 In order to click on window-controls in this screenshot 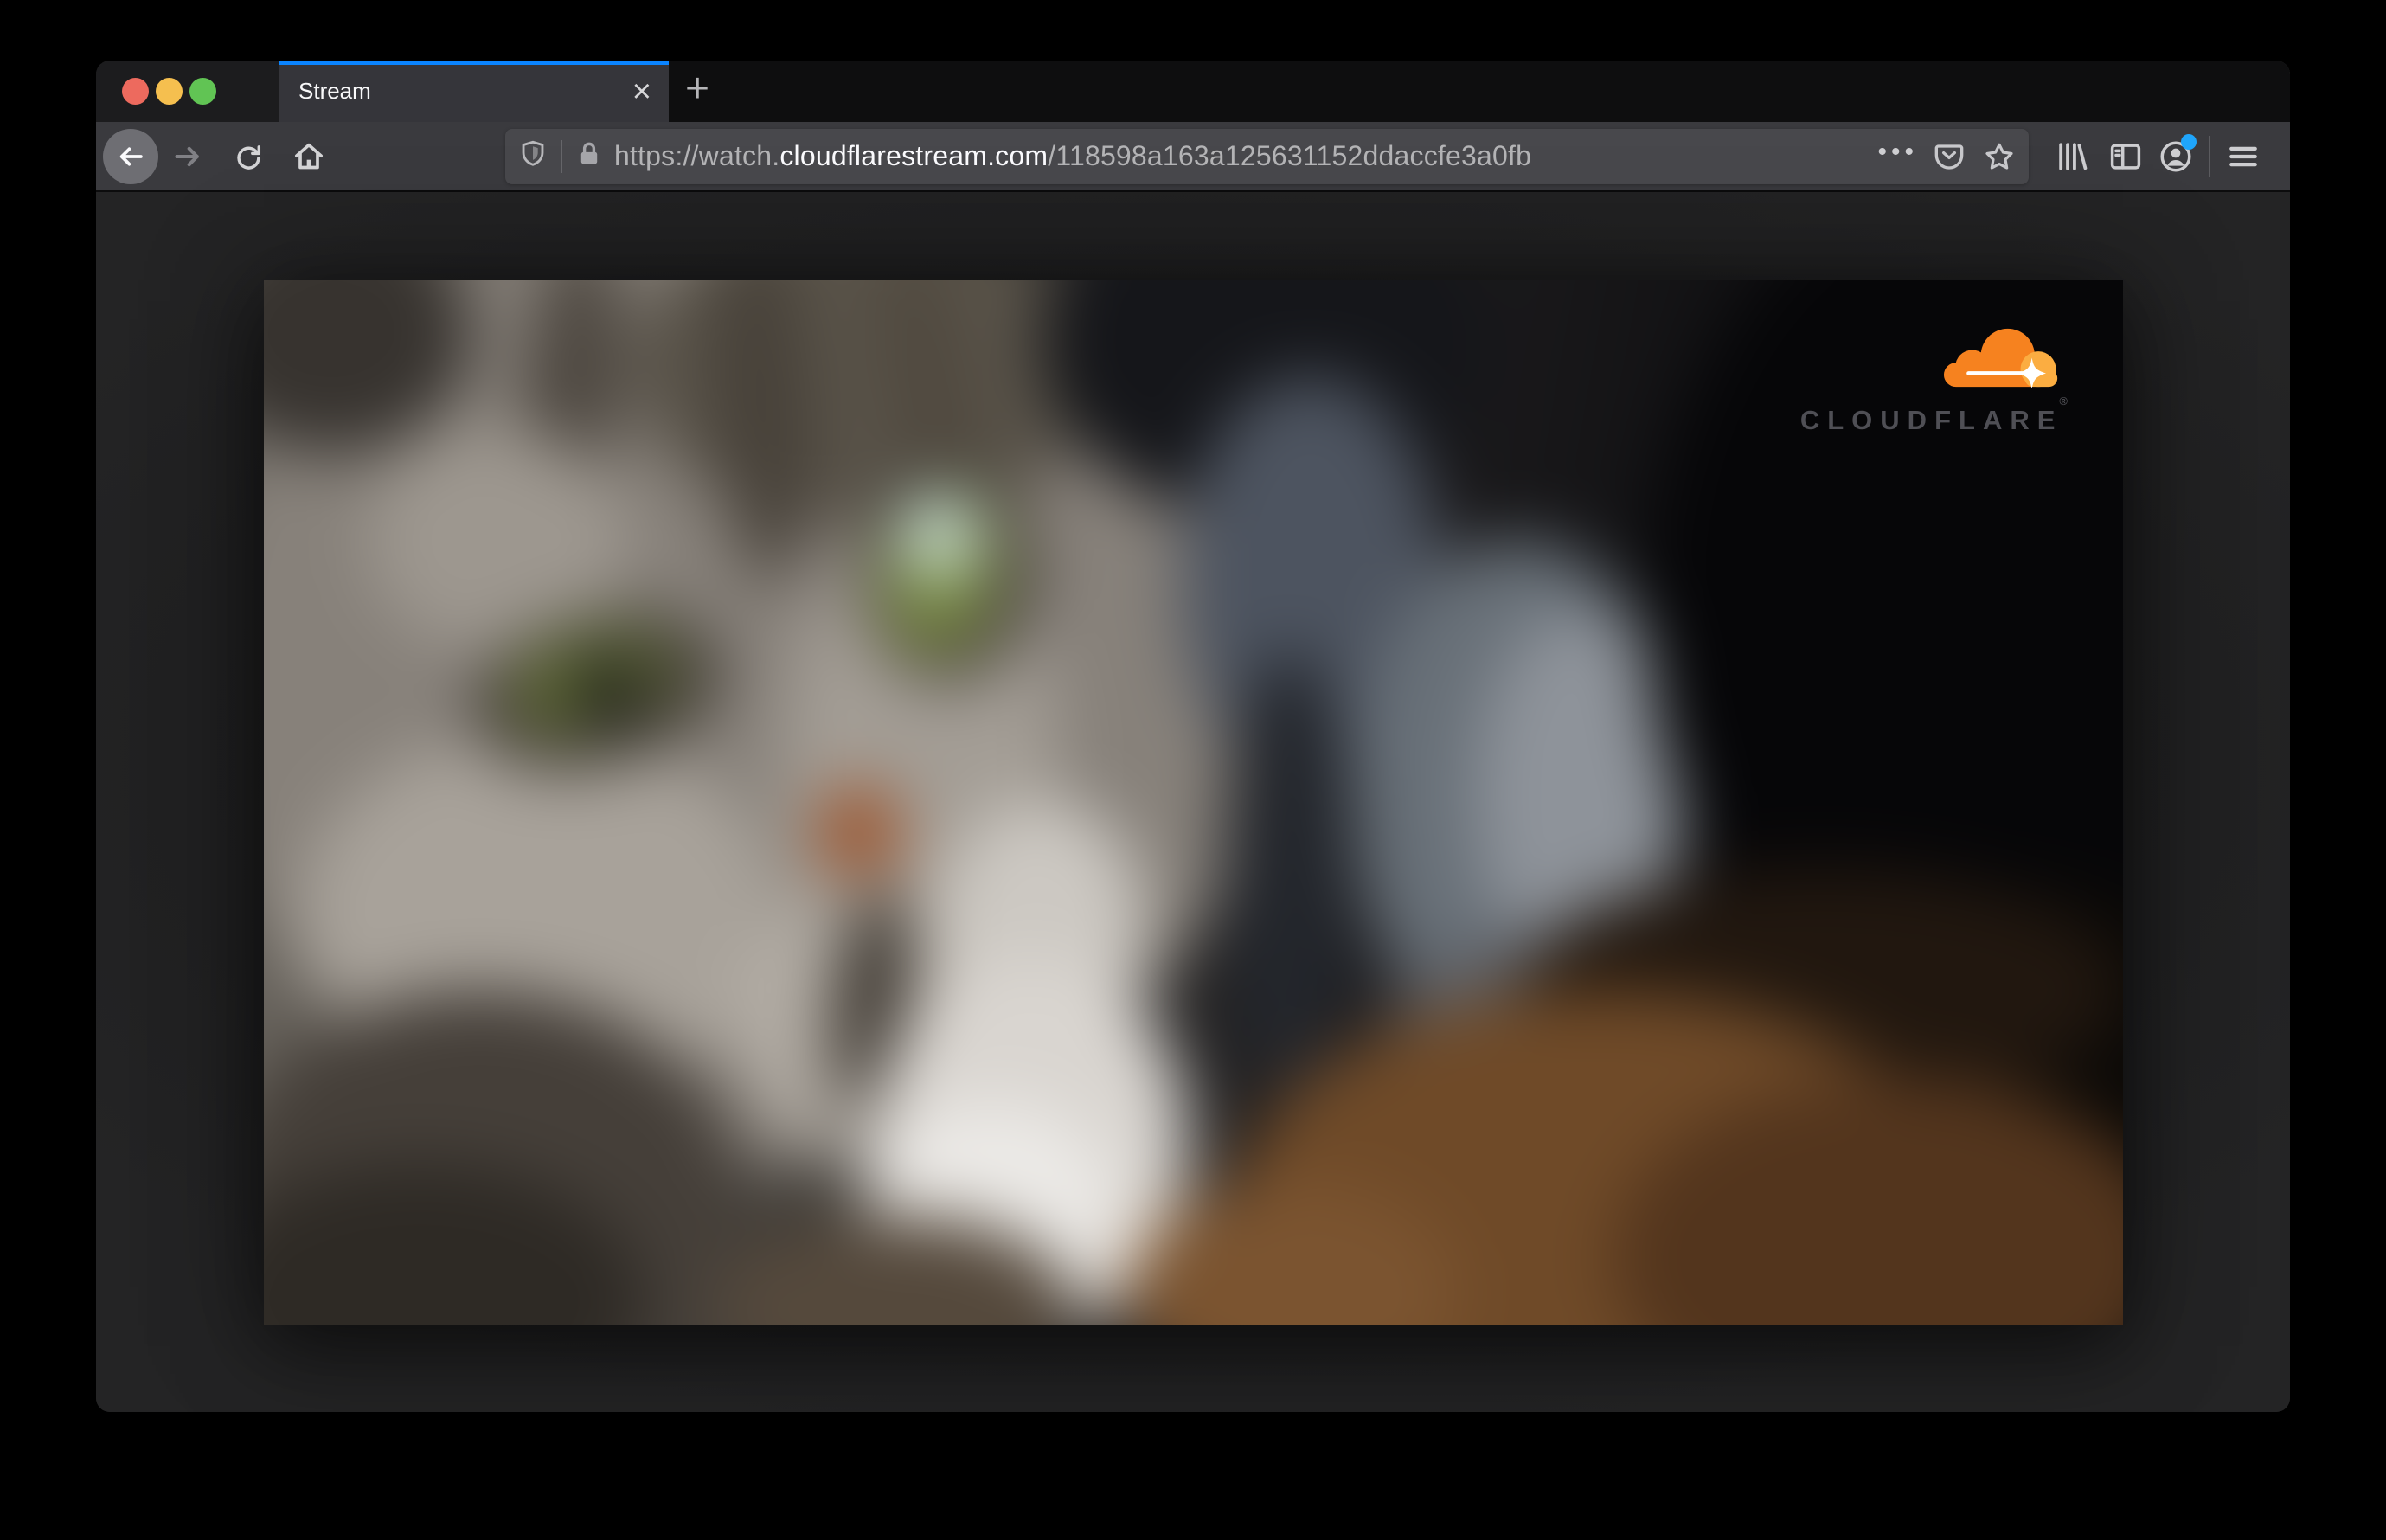, I will do `click(187, 92)`.